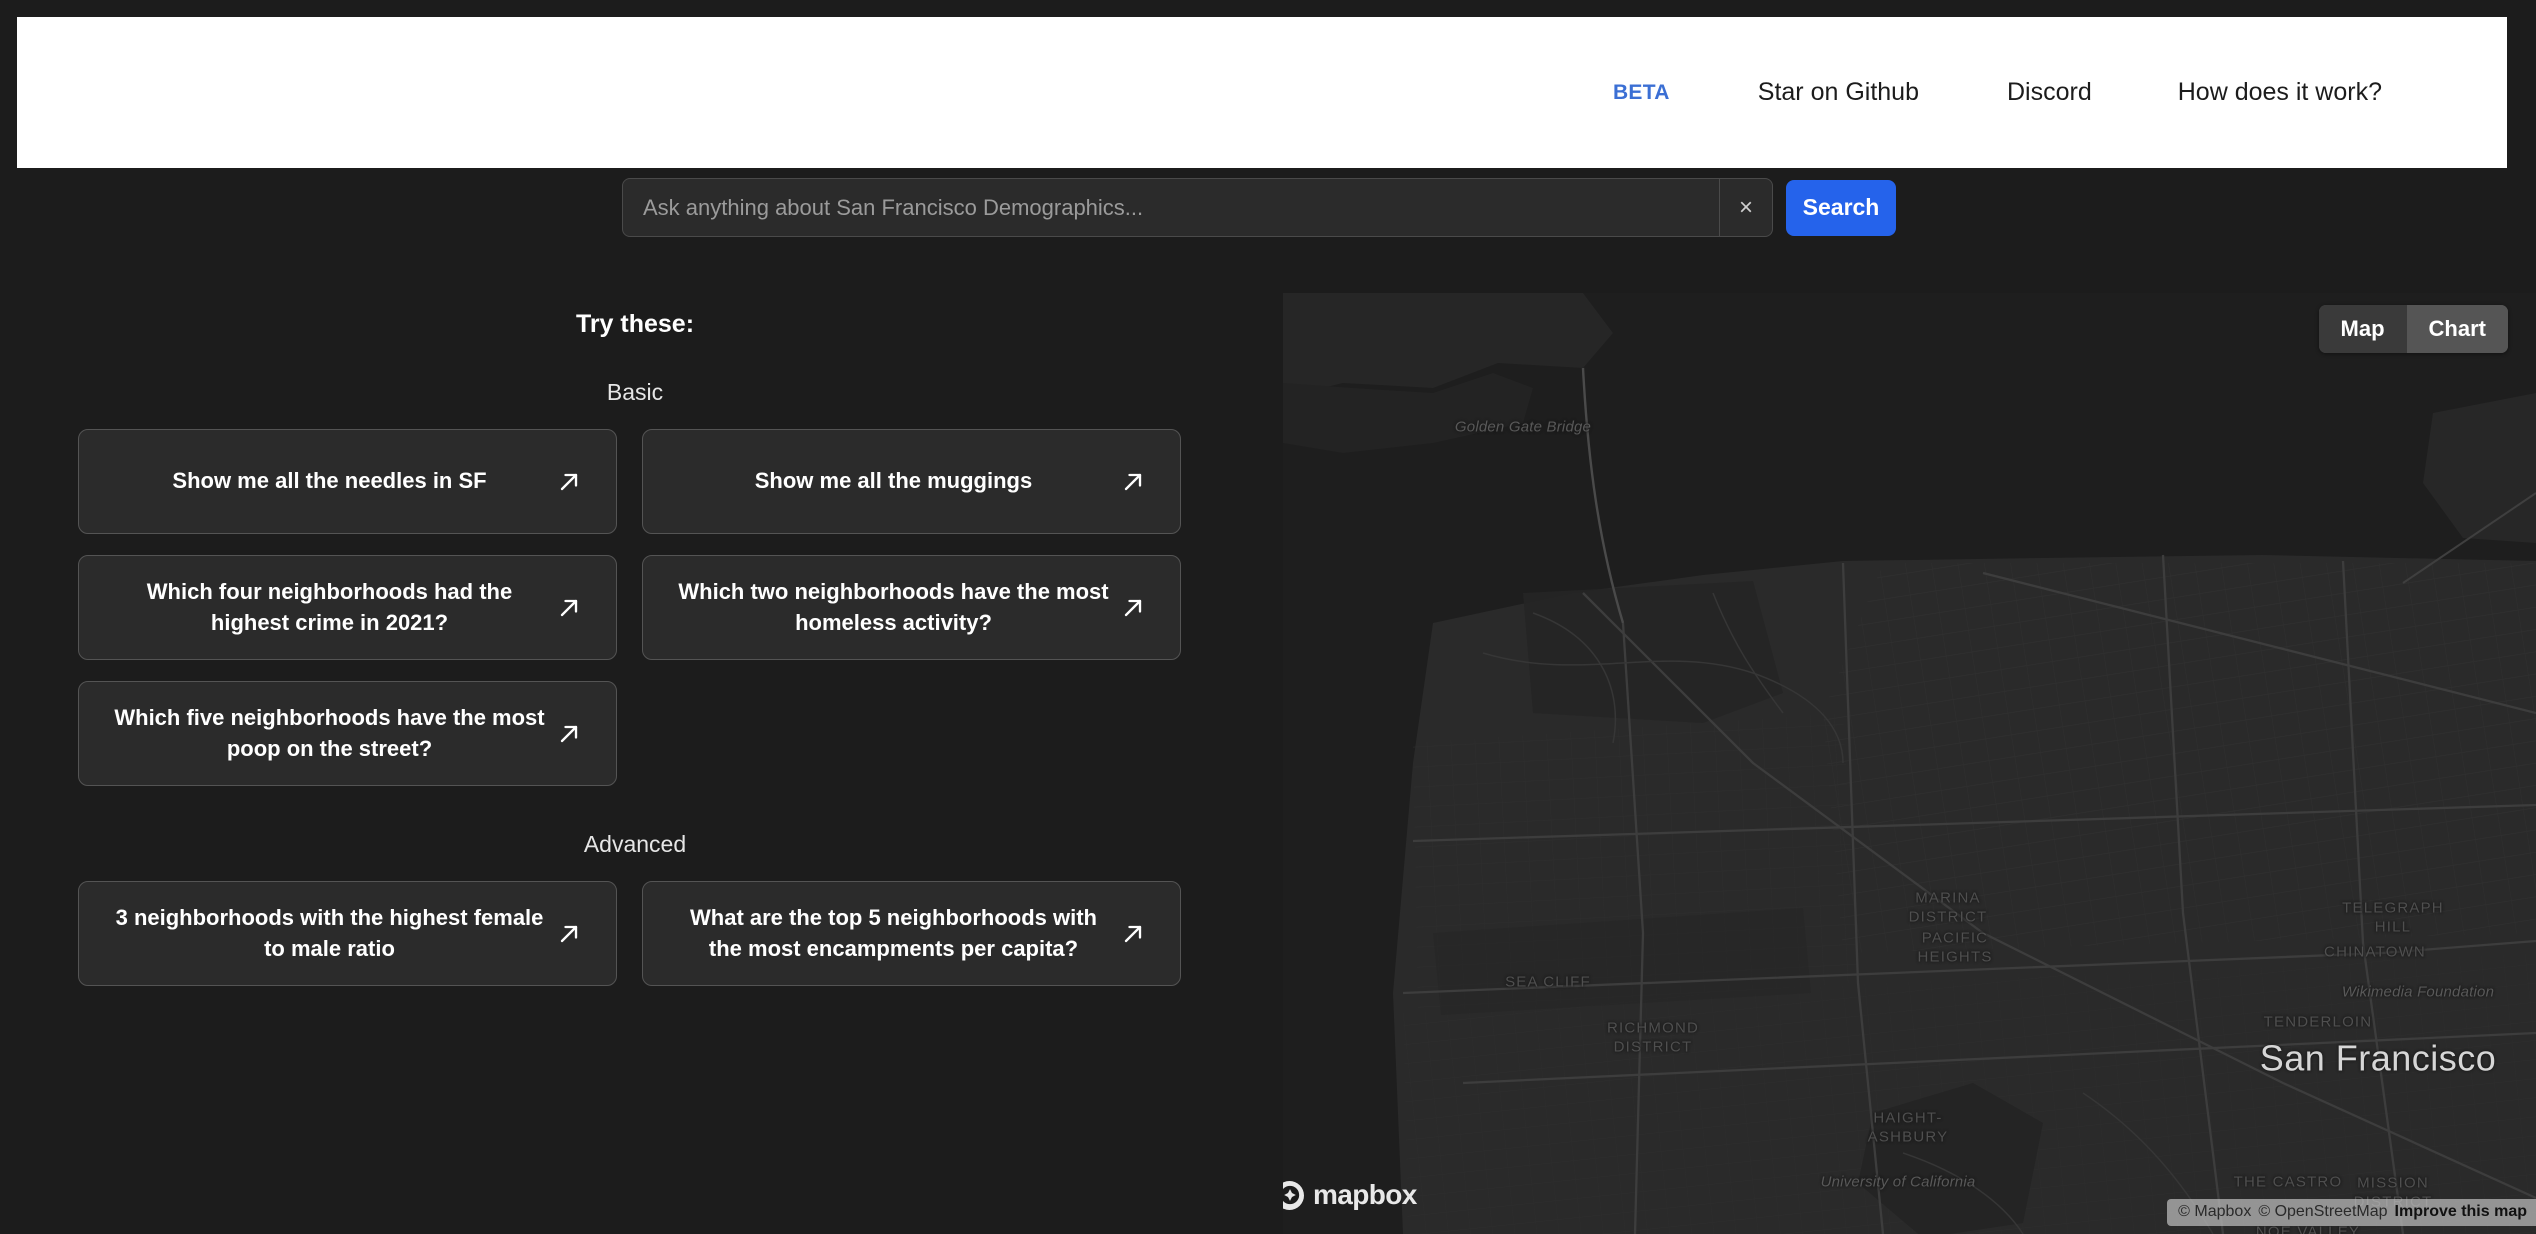 This screenshot has width=2536, height=1234. I want to click on mapbox-mark-icon, so click(1293, 1195).